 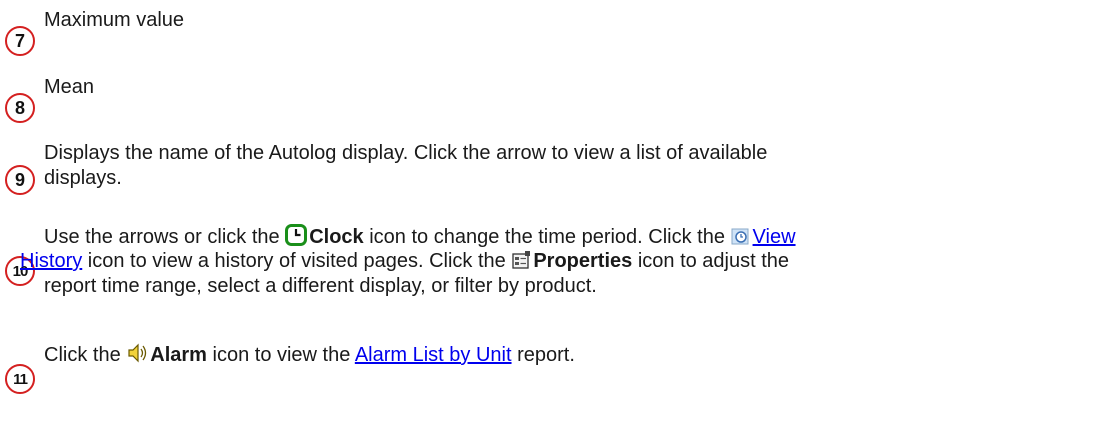 I want to click on item-text: icon to adjust the, so click(x=711, y=261).